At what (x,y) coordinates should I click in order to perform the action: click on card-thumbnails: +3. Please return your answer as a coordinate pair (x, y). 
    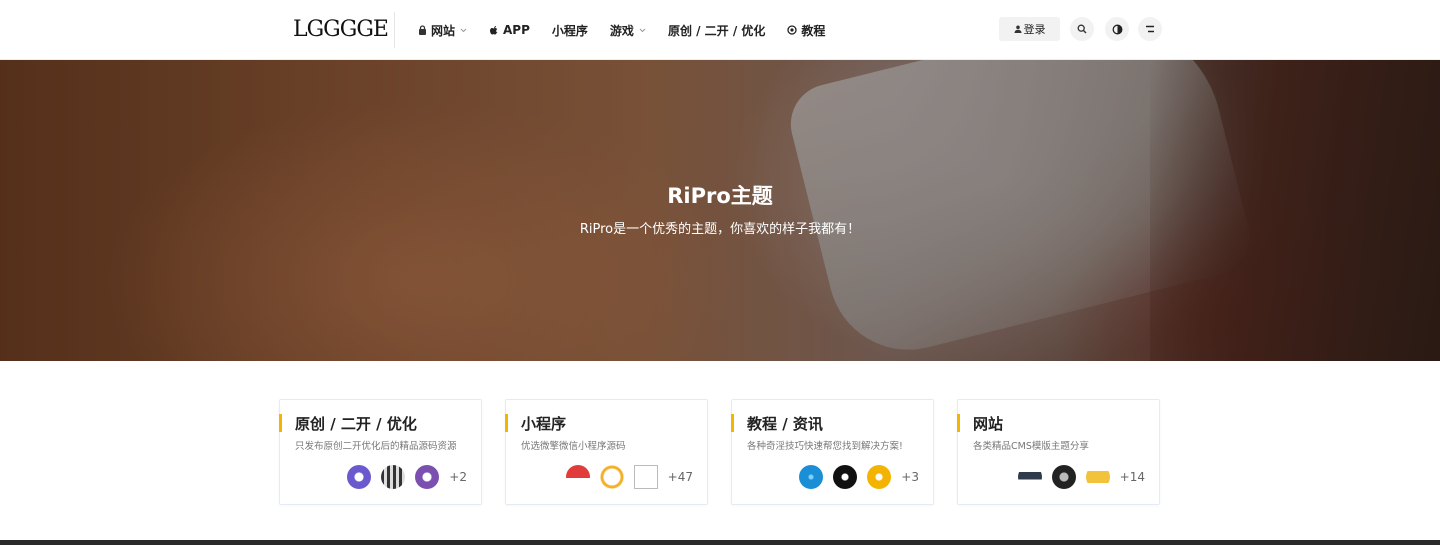
    Looking at the image, I should click on (854, 477).